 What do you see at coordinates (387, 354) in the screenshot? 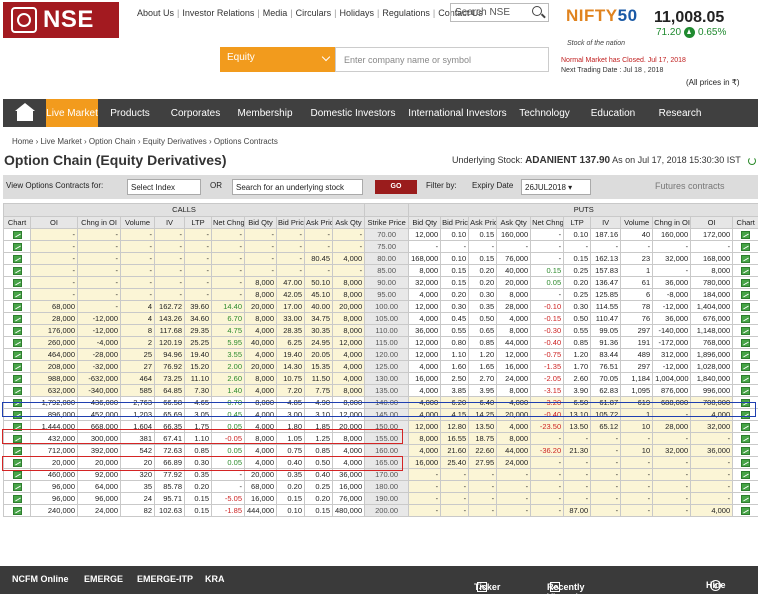
I see `strike-price: 120.00` at bounding box center [387, 354].